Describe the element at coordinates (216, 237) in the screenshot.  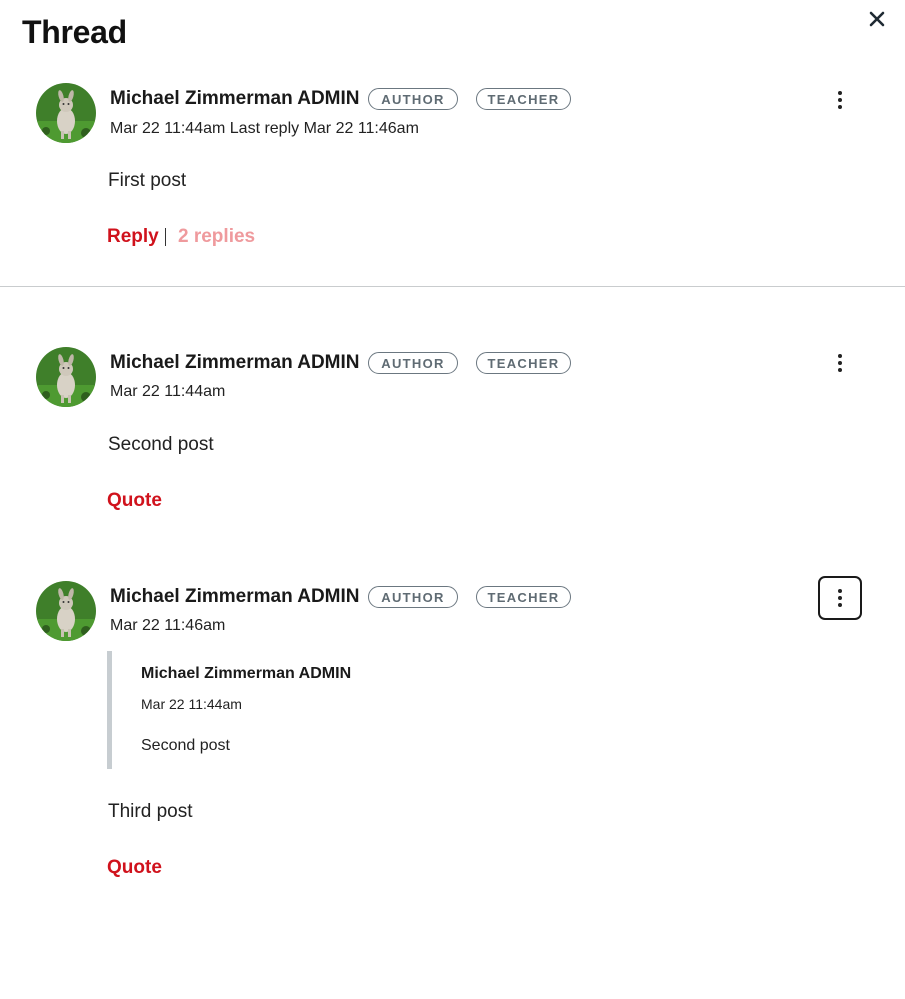
I see `replies-count-link: 2 replies` at that location.